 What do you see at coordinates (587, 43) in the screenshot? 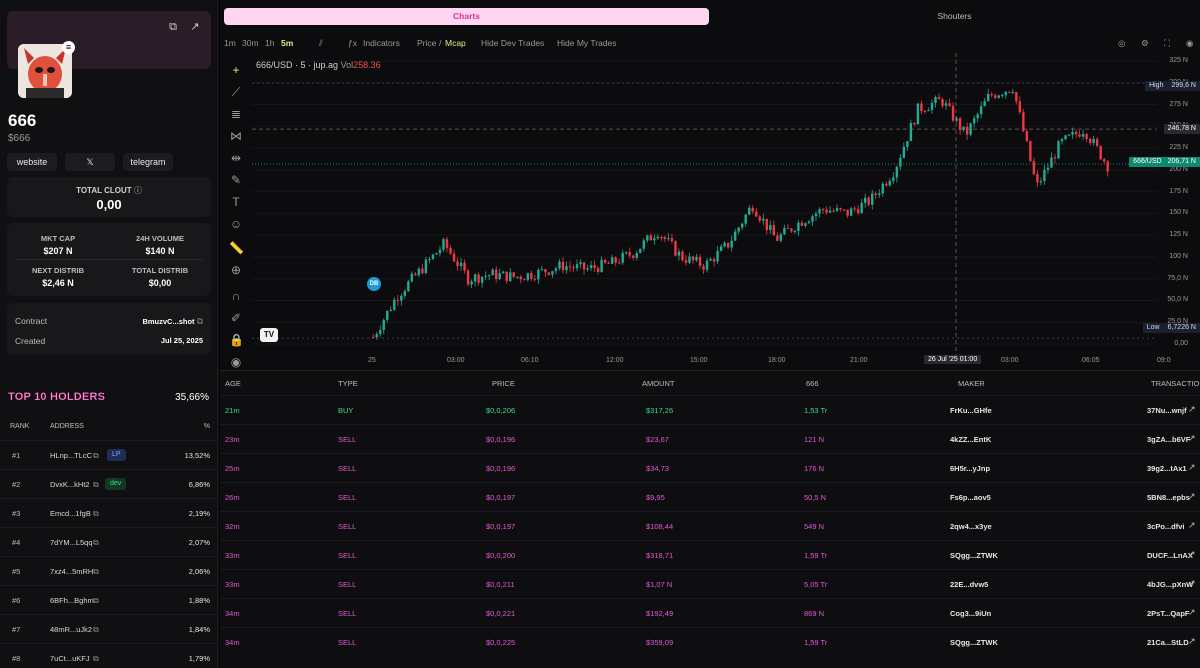
I see `hide-my-trades-button: Hide My Trades` at bounding box center [587, 43].